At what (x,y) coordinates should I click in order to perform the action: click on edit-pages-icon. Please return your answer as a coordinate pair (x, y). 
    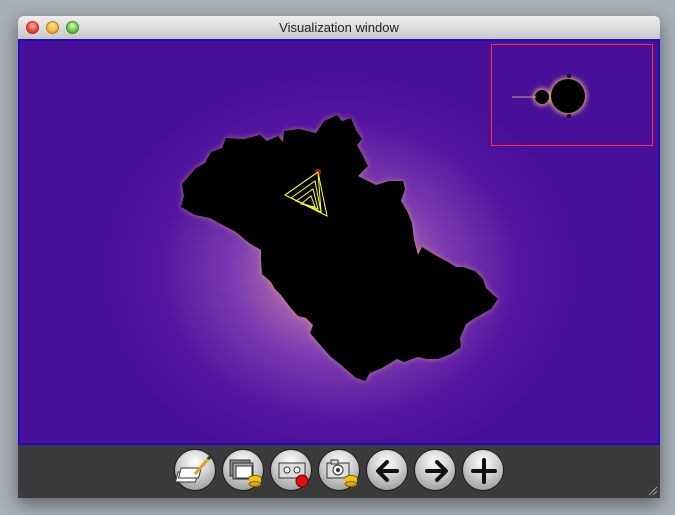
    Looking at the image, I should click on (193, 469).